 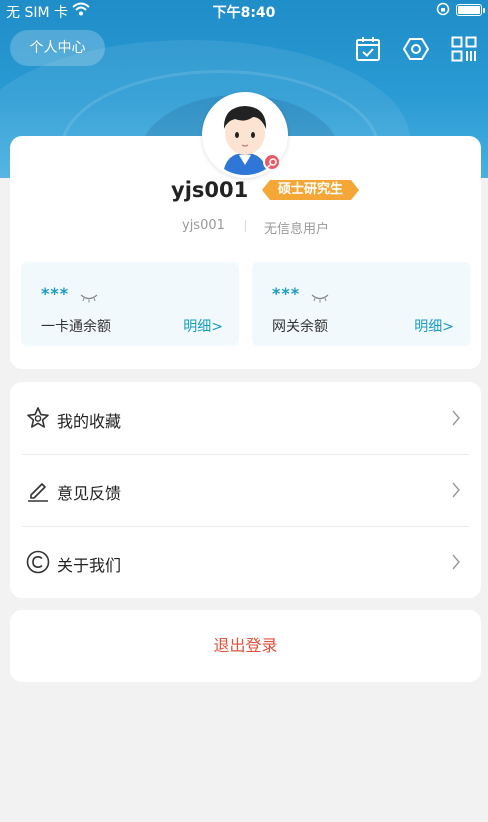 I want to click on menu-item-label: 意见反馈, so click(x=89, y=493).